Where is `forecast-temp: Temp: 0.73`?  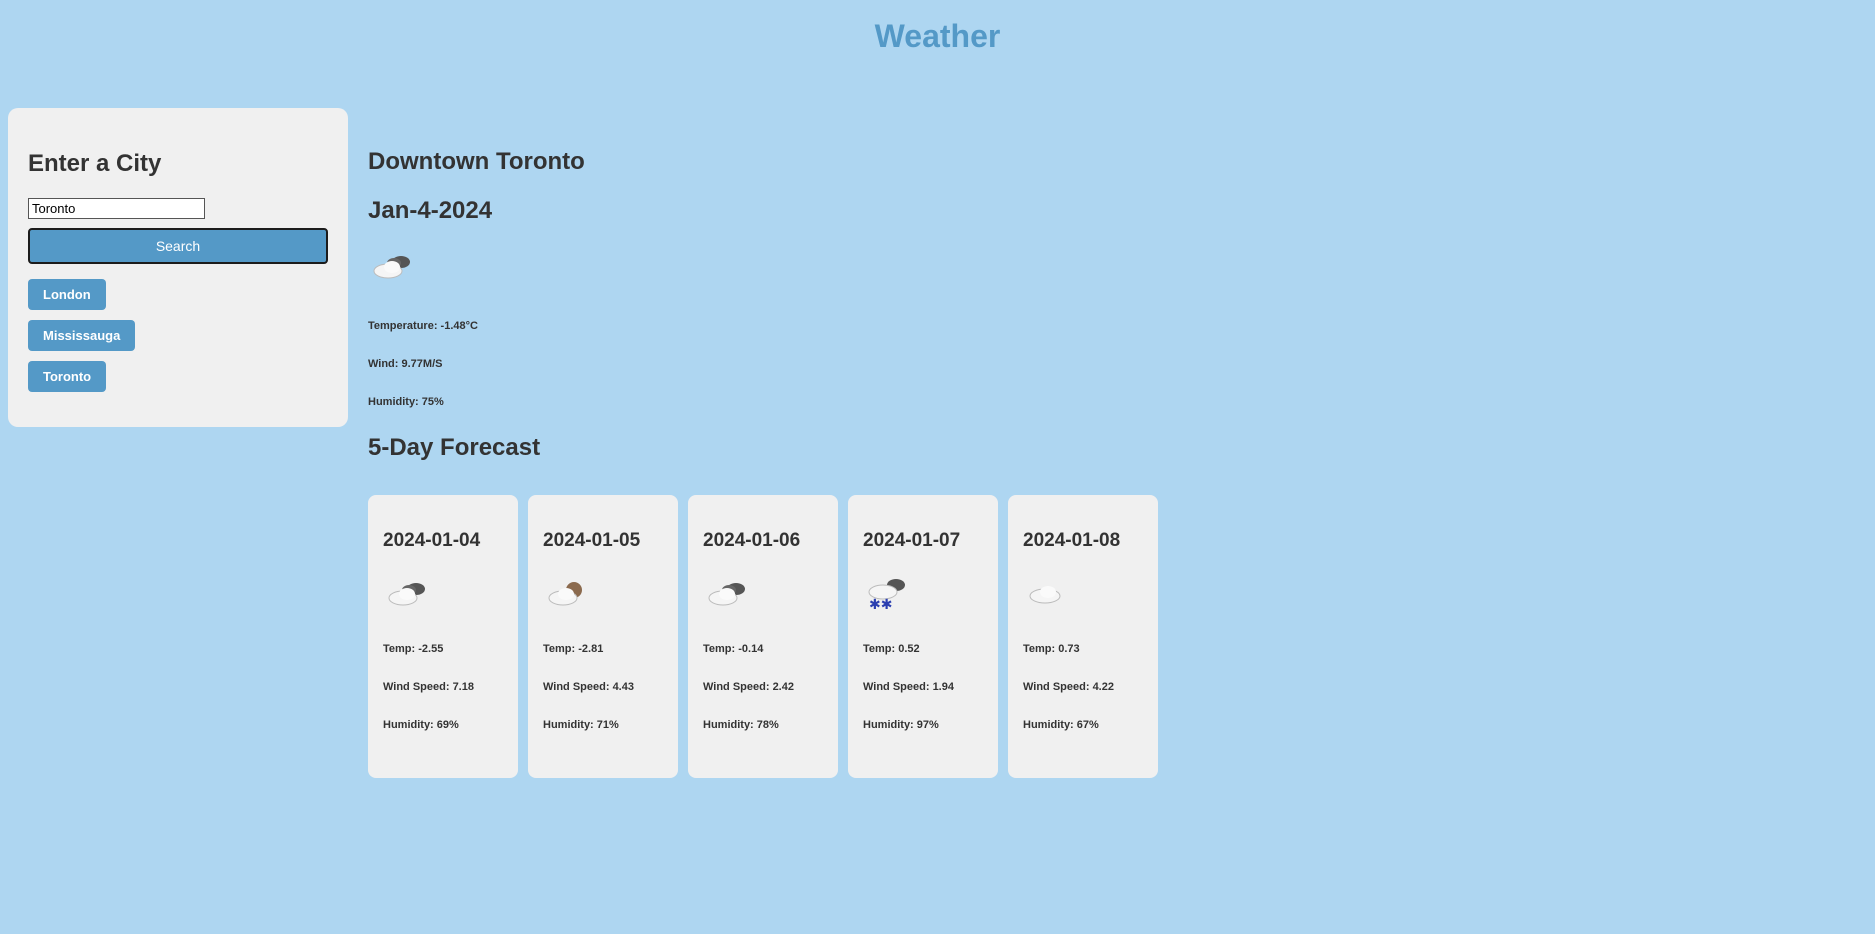 forecast-temp: Temp: 0.73 is located at coordinates (1051, 649).